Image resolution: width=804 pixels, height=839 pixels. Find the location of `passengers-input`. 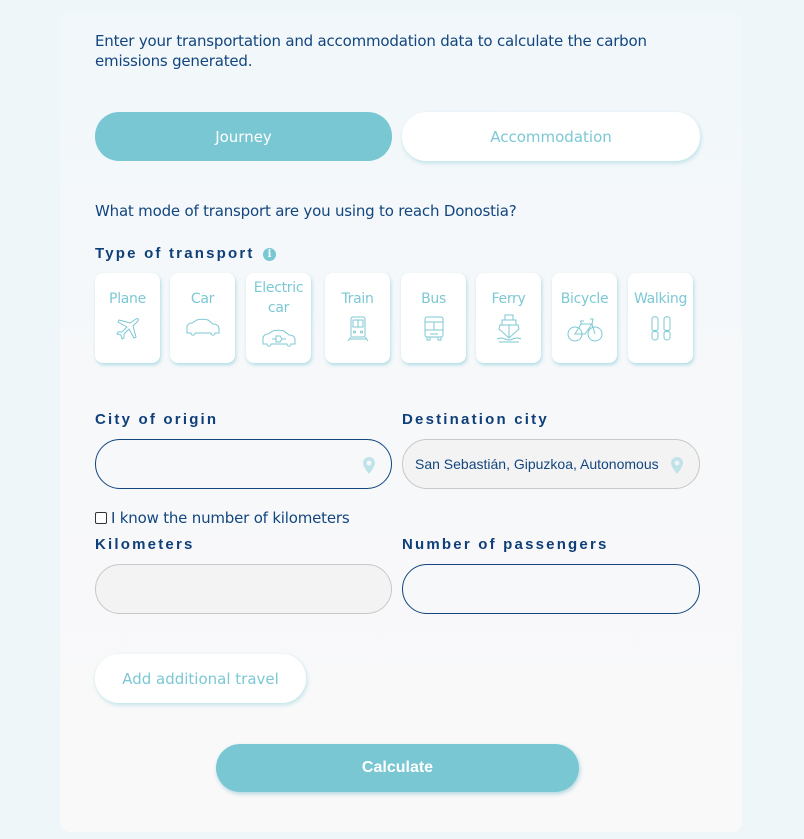

passengers-input is located at coordinates (551, 589).